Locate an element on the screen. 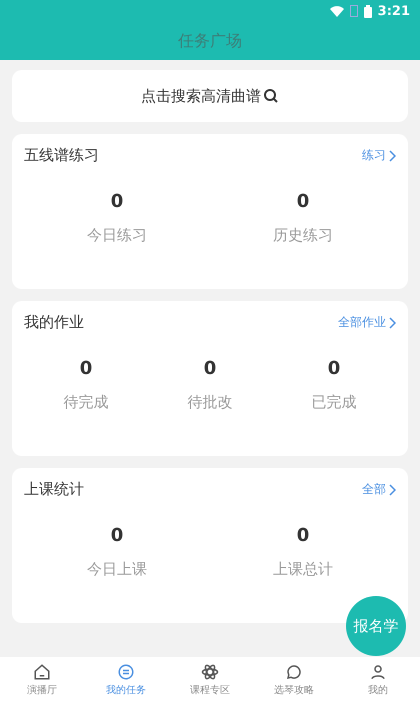 This screenshot has height=703, width=420. nav-tab: 我的任务 is located at coordinates (126, 680).